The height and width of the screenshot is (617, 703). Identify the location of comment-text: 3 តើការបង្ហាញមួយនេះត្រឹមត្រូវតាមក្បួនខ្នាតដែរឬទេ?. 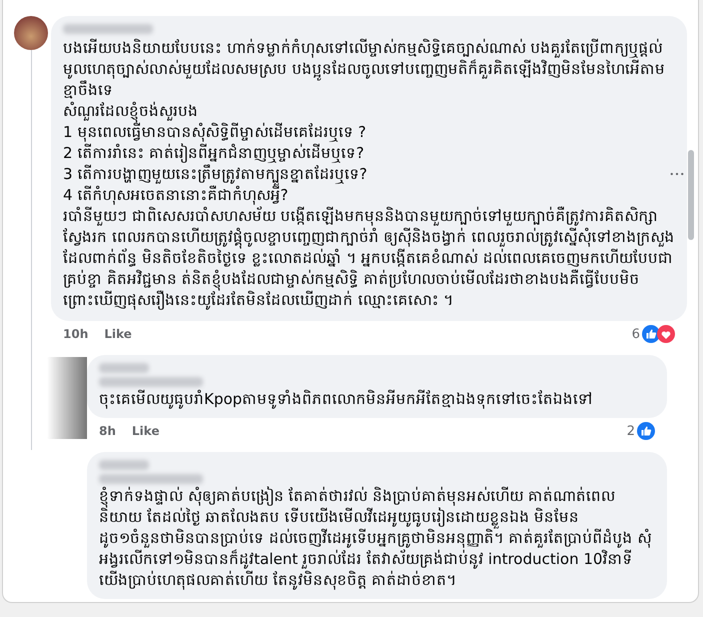
(369, 174).